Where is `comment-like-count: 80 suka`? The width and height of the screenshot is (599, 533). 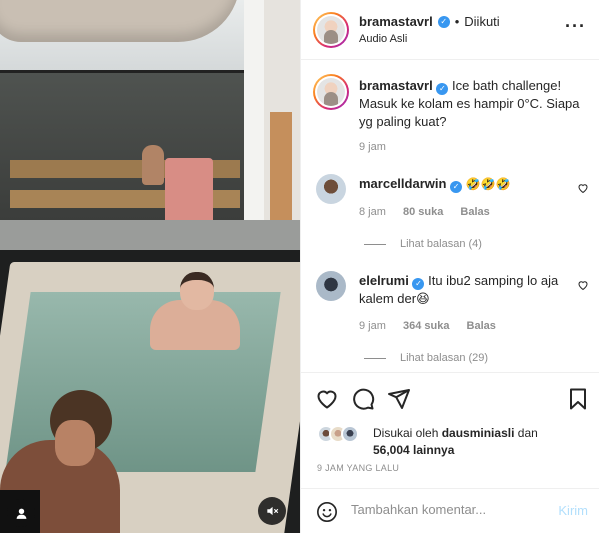
comment-like-count: 80 suka is located at coordinates (423, 212).